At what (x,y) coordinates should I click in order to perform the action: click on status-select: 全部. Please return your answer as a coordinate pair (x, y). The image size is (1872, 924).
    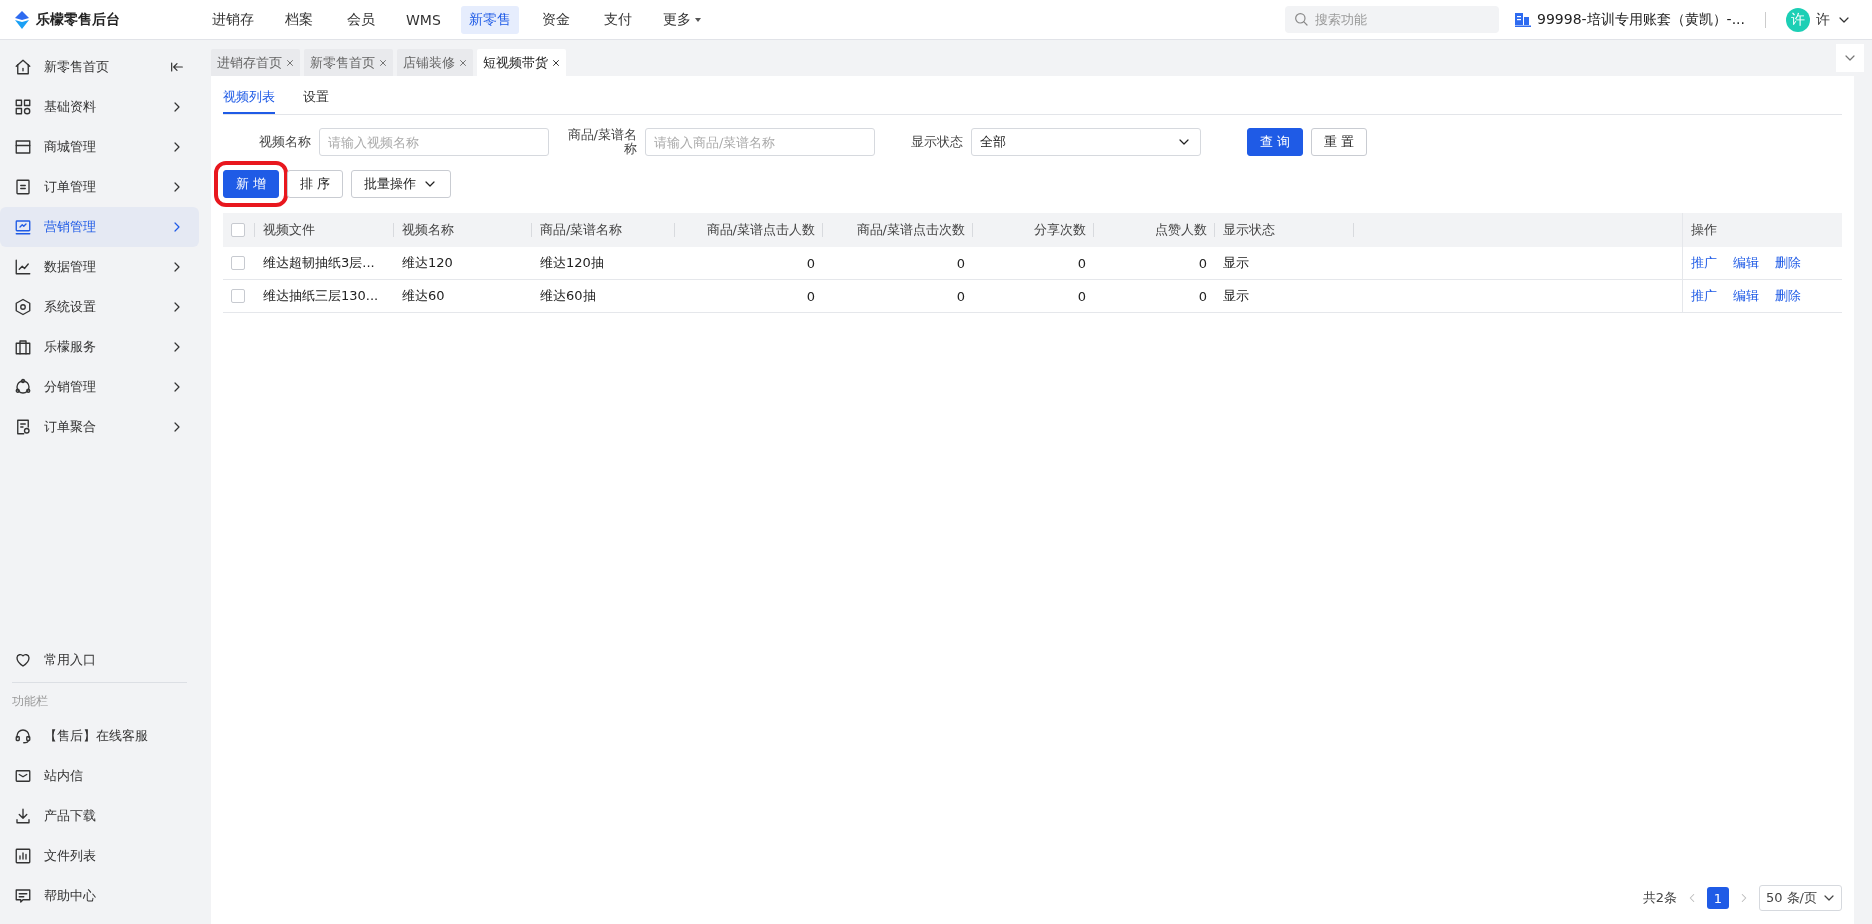
    Looking at the image, I should click on (1086, 142).